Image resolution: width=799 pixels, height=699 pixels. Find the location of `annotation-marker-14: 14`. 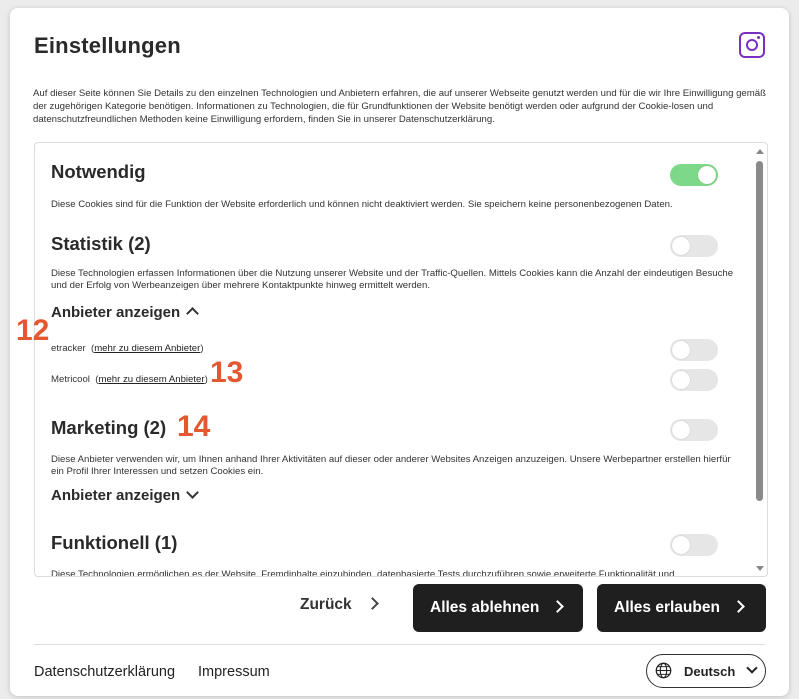

annotation-marker-14: 14 is located at coordinates (194, 426).